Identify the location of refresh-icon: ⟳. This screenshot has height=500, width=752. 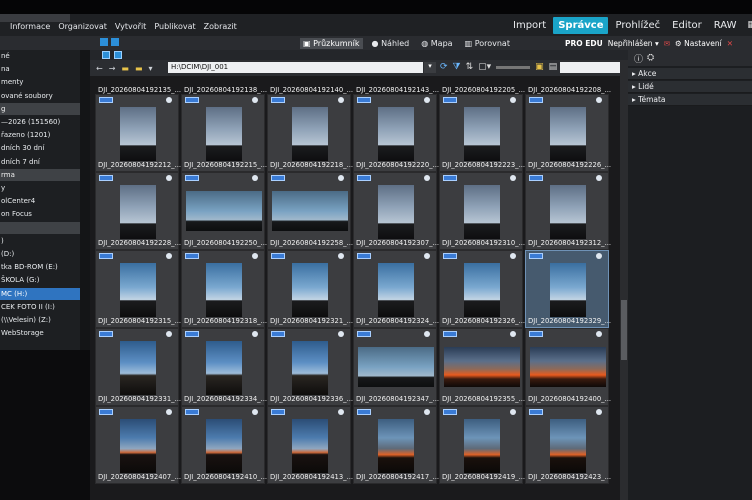
(444, 67).